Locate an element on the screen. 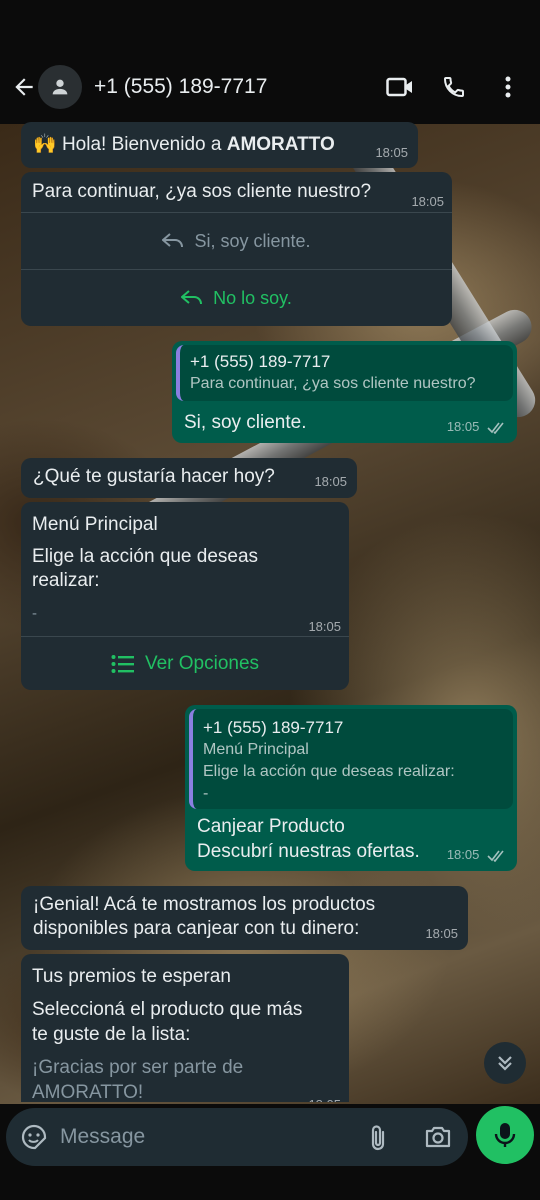 Image resolution: width=540 pixels, height=1200 pixels. message-text-line2: Descubrí nuestras ofertas. is located at coordinates (308, 851).